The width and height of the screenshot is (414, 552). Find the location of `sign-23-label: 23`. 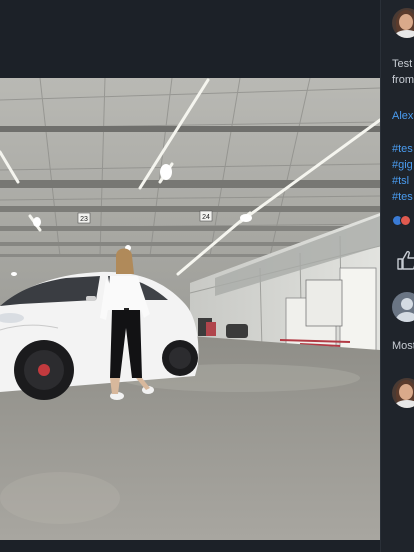

sign-23-label: 23 is located at coordinates (84, 219).